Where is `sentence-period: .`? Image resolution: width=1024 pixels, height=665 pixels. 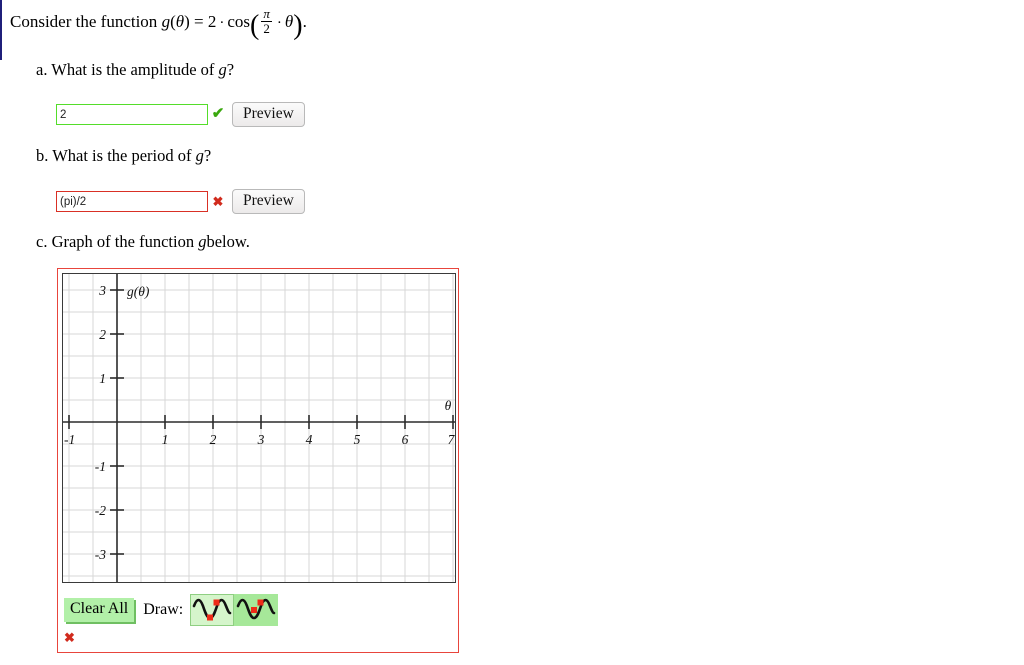 sentence-period: . is located at coordinates (304, 22).